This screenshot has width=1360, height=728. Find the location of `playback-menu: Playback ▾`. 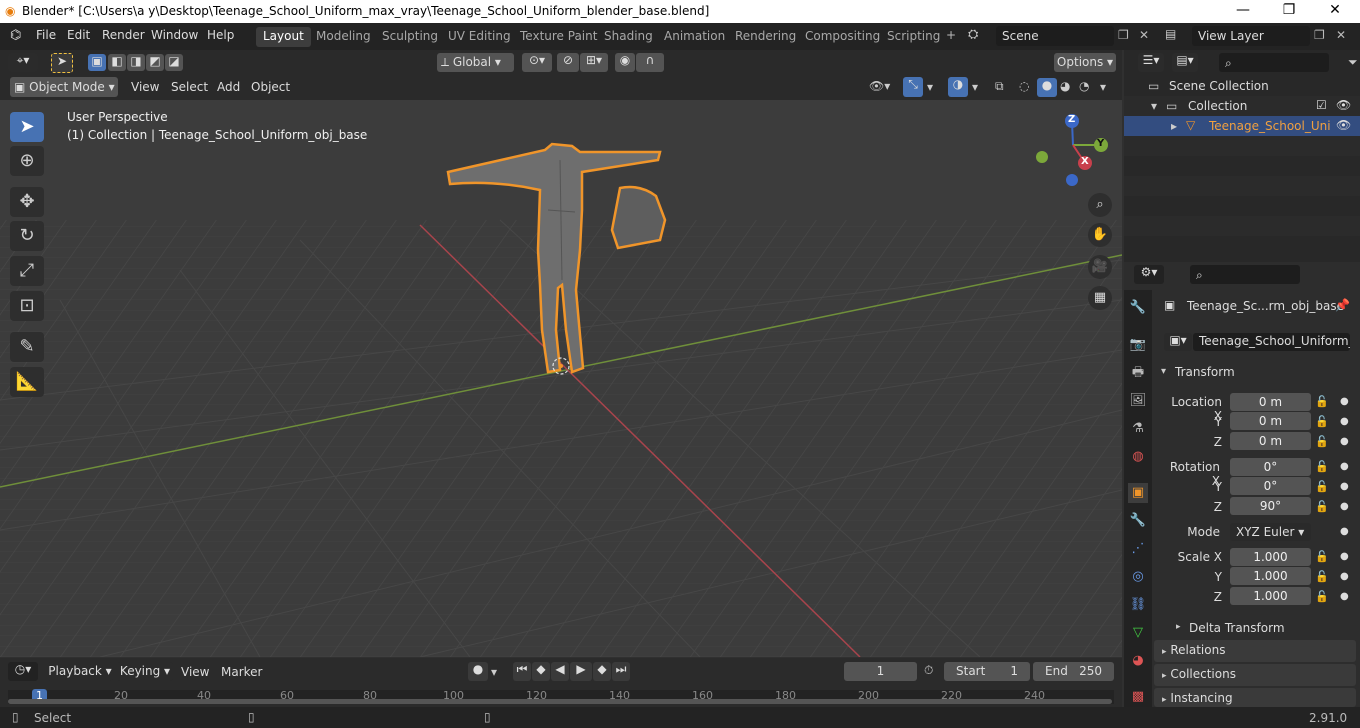

playback-menu: Playback ▾ is located at coordinates (80, 671).